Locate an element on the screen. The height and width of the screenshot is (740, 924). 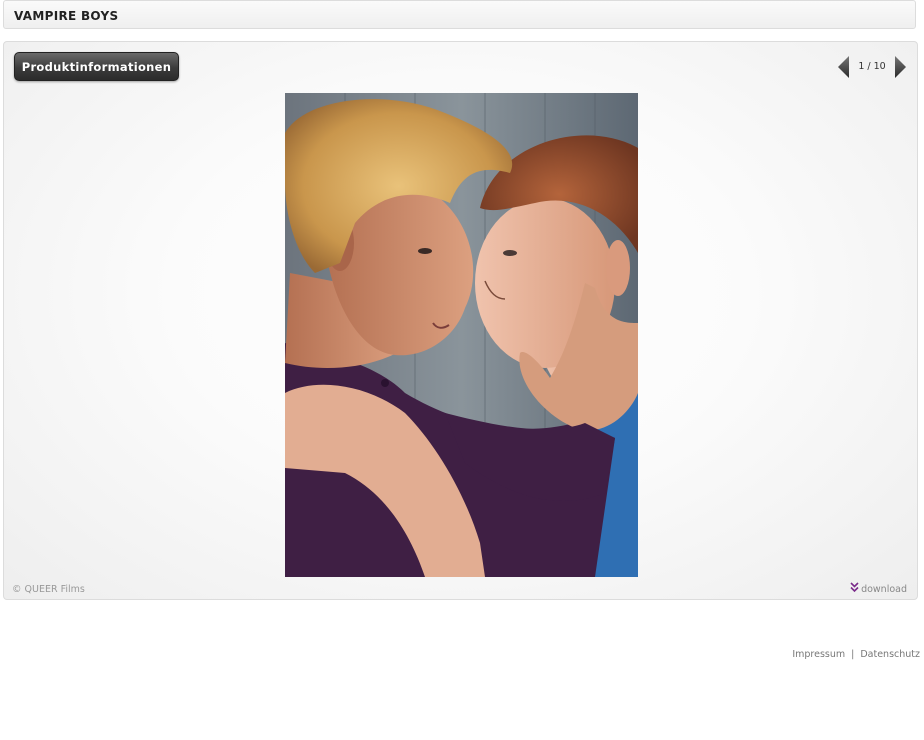
page-title: VAMPIRE BOYS is located at coordinates (66, 16).